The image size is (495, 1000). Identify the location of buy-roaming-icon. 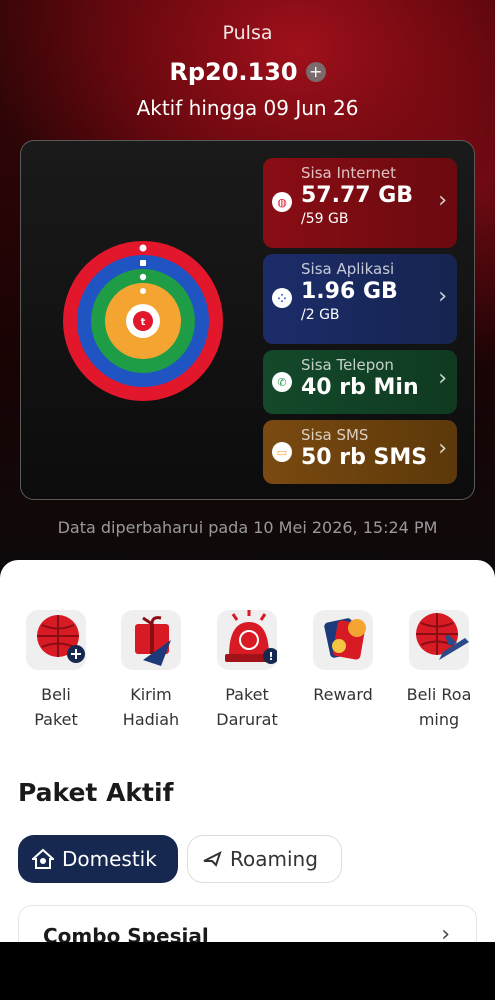
(439, 640).